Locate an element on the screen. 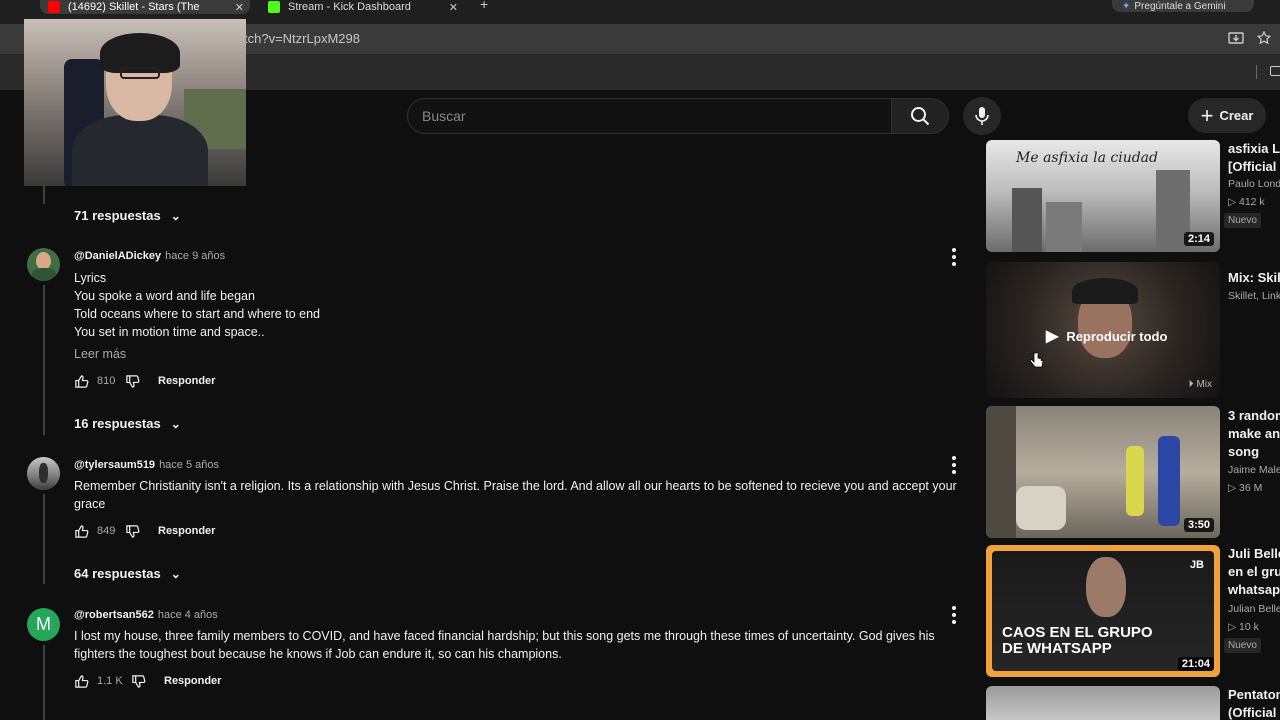 This screenshot has height=720, width=1280. title-line: make an a is located at coordinates (1254, 433).